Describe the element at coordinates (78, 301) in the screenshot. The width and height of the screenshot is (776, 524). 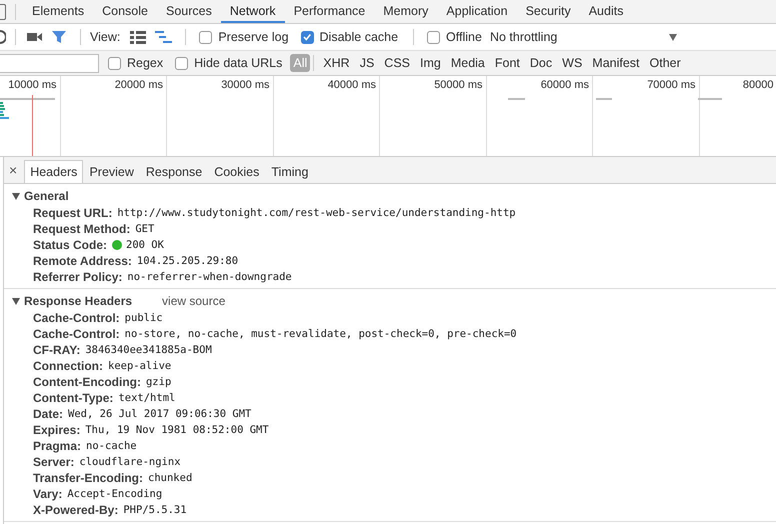
I see `section-title: Response Headers` at that location.